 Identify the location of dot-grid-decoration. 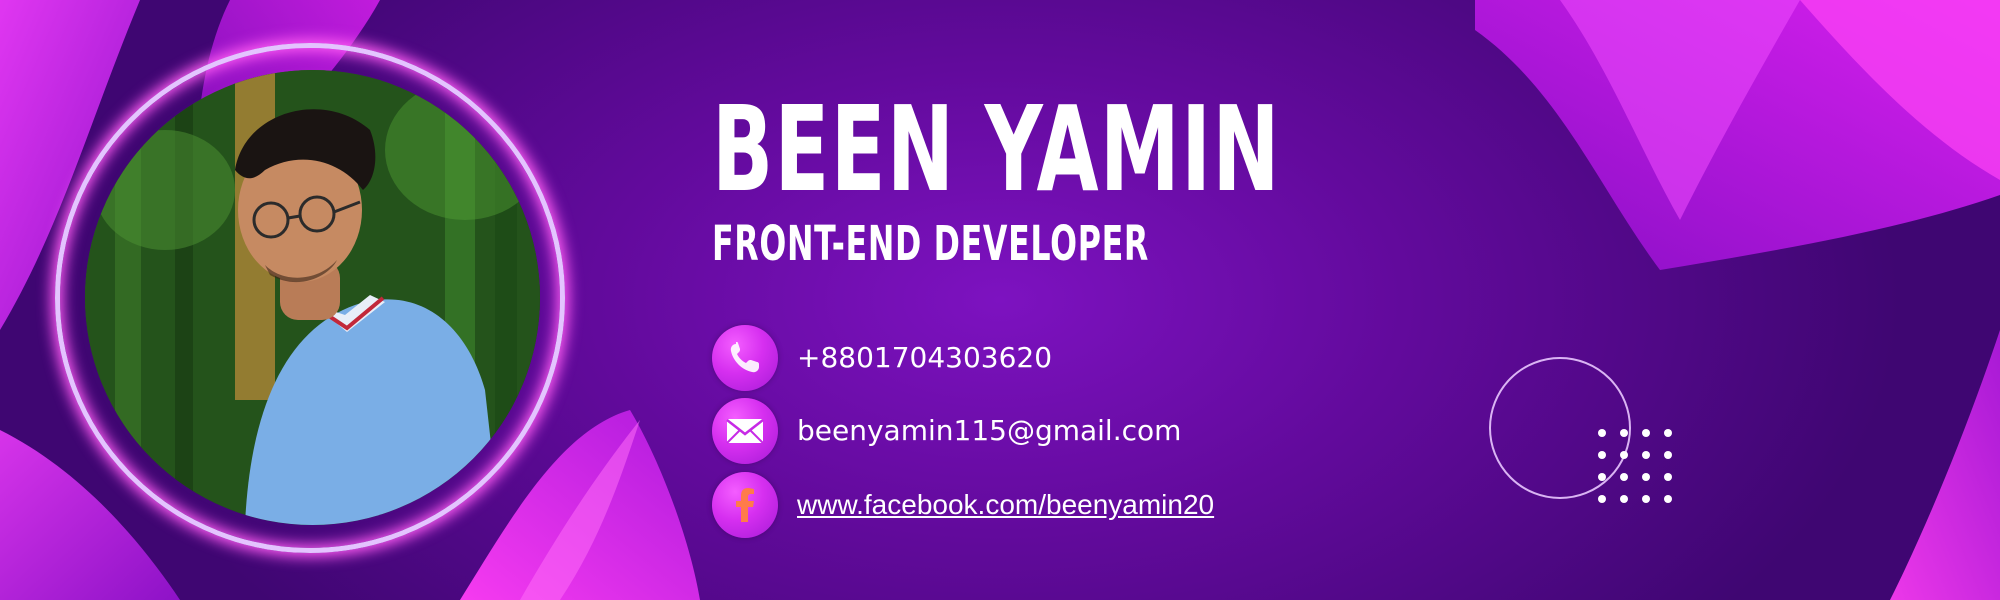
(1638, 465).